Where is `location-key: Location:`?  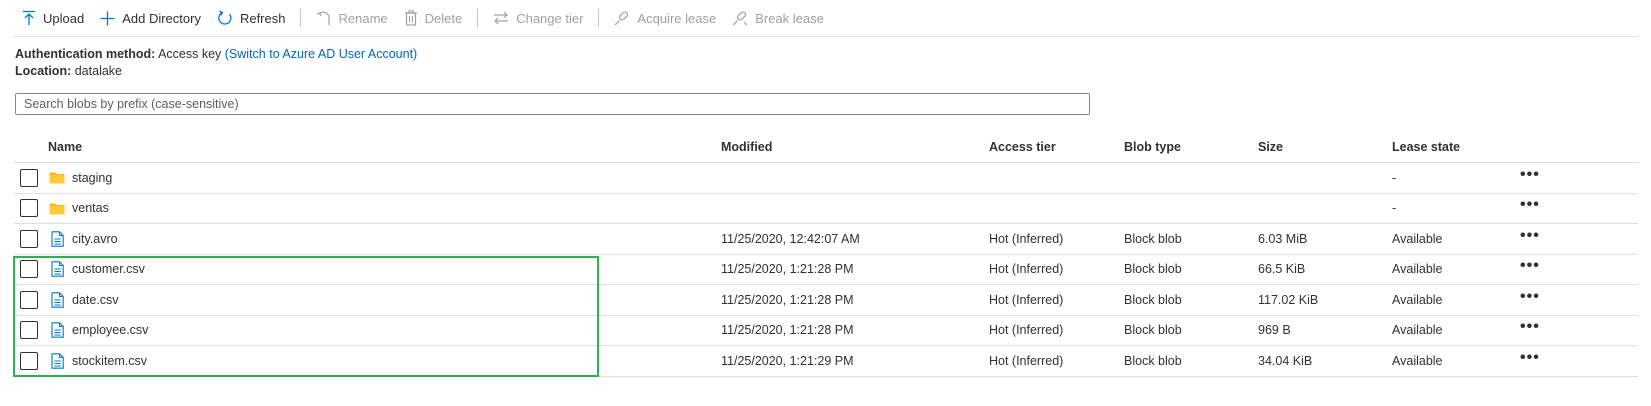
location-key: Location: is located at coordinates (43, 71).